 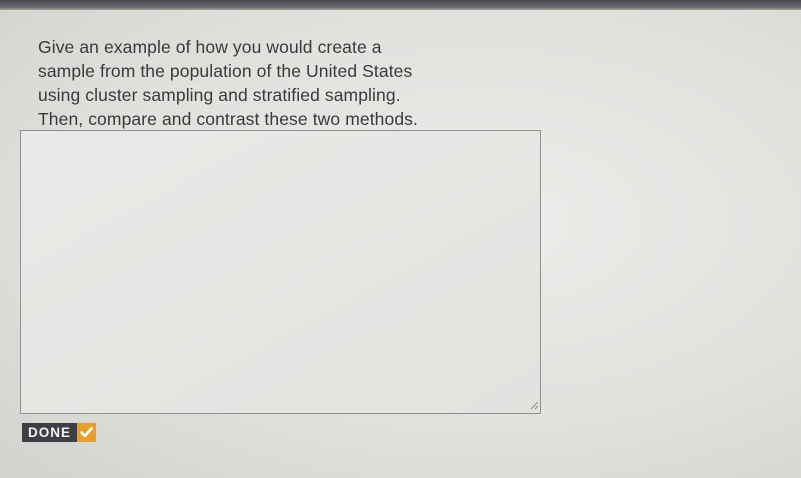 What do you see at coordinates (50, 432) in the screenshot?
I see `done-button-label: DONE` at bounding box center [50, 432].